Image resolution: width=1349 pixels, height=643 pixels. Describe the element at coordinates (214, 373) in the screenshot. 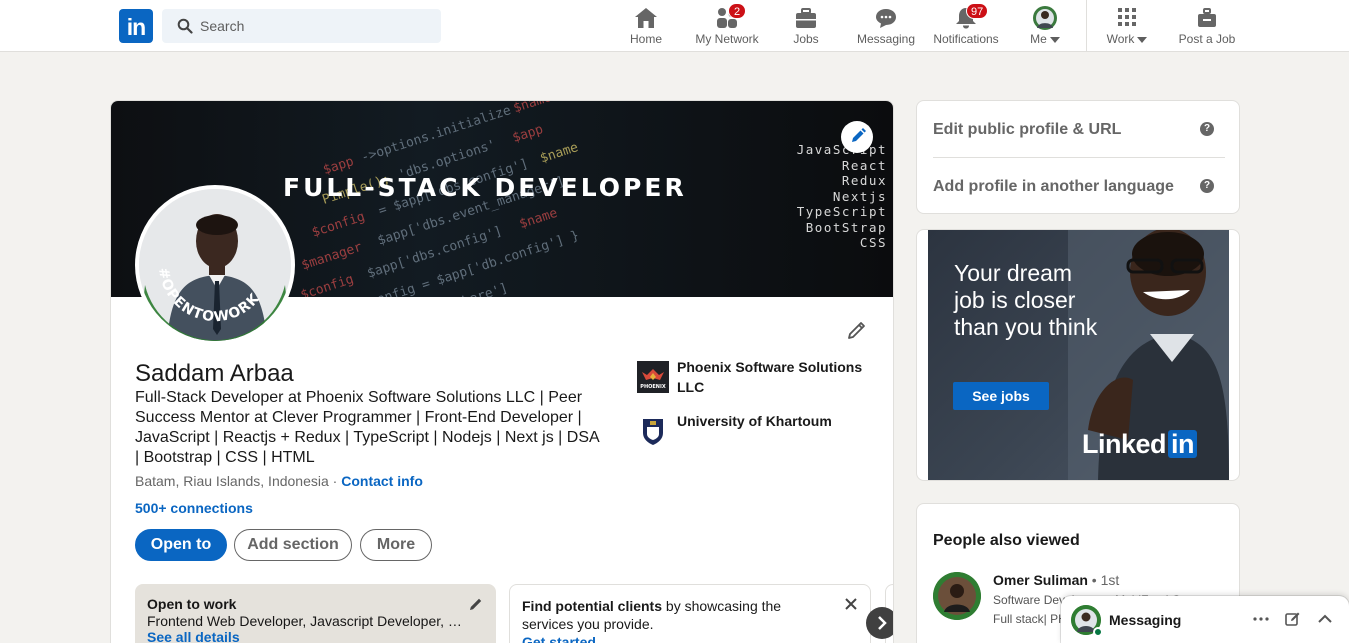

I see `profile-name: Saddam Arbaa` at that location.